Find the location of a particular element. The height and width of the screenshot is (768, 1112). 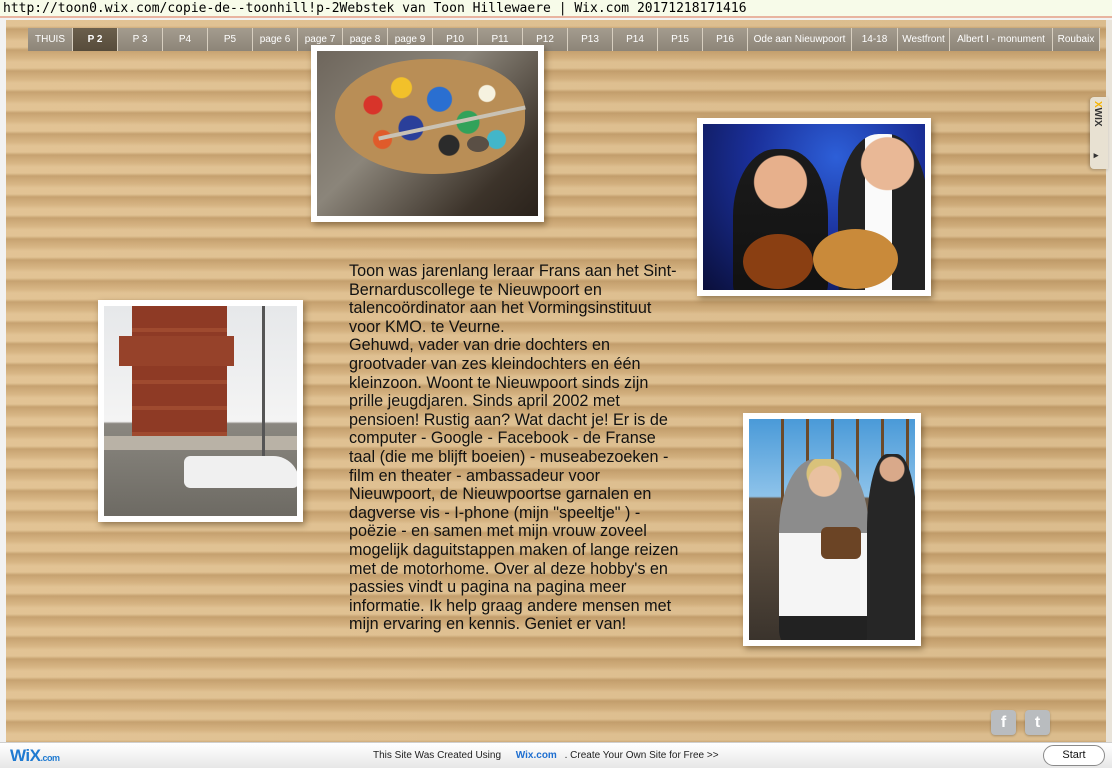

nav-item-page6: page 6 is located at coordinates (275, 39).